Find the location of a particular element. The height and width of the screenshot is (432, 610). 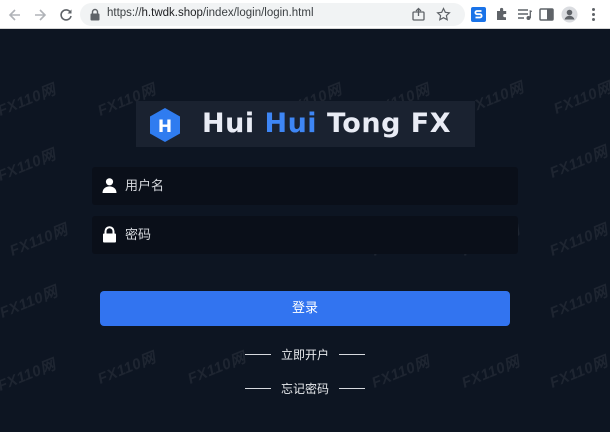

username-field is located at coordinates (305, 186).